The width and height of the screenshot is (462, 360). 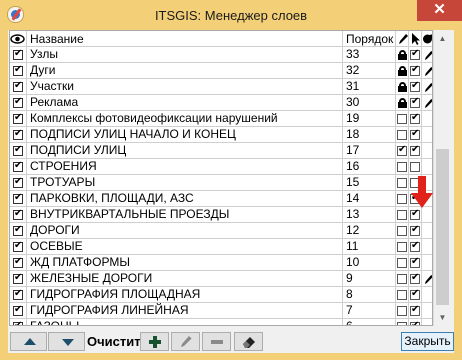 I want to click on table-row: СТРОЕНИЯ16, so click(x=221, y=167).